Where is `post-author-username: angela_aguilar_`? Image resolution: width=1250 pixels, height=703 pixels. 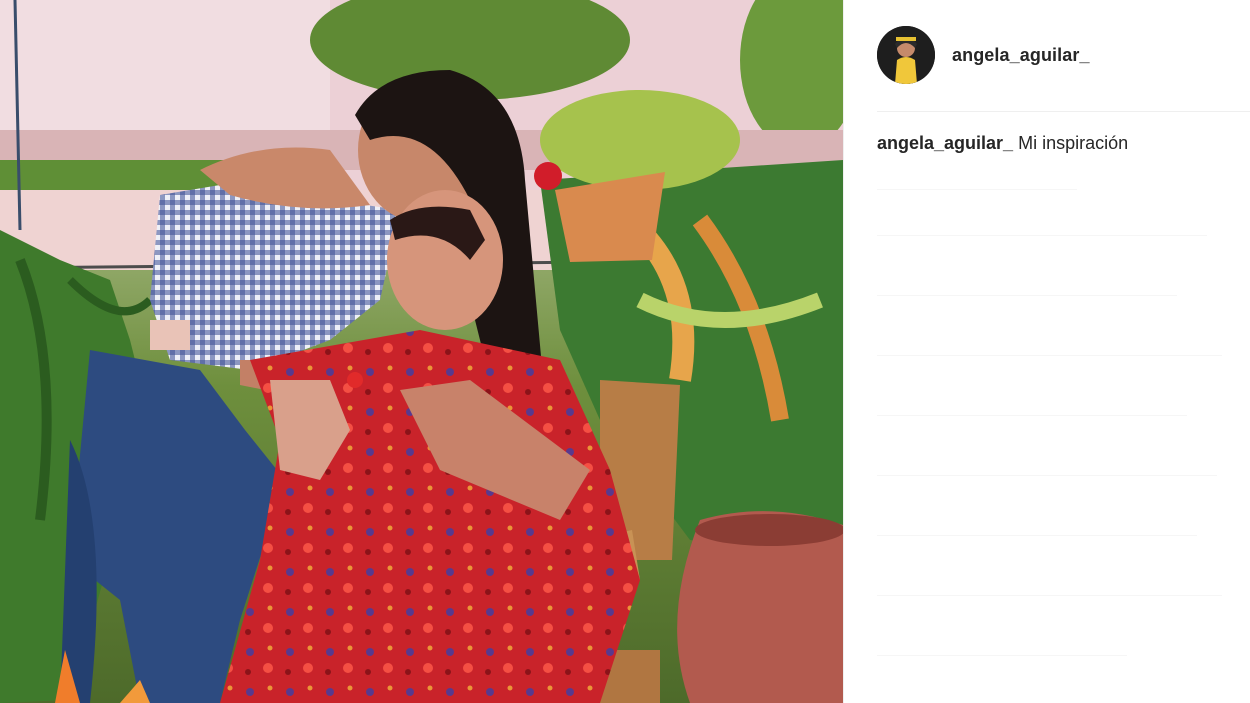
post-author-username: angela_aguilar_ is located at coordinates (1021, 55).